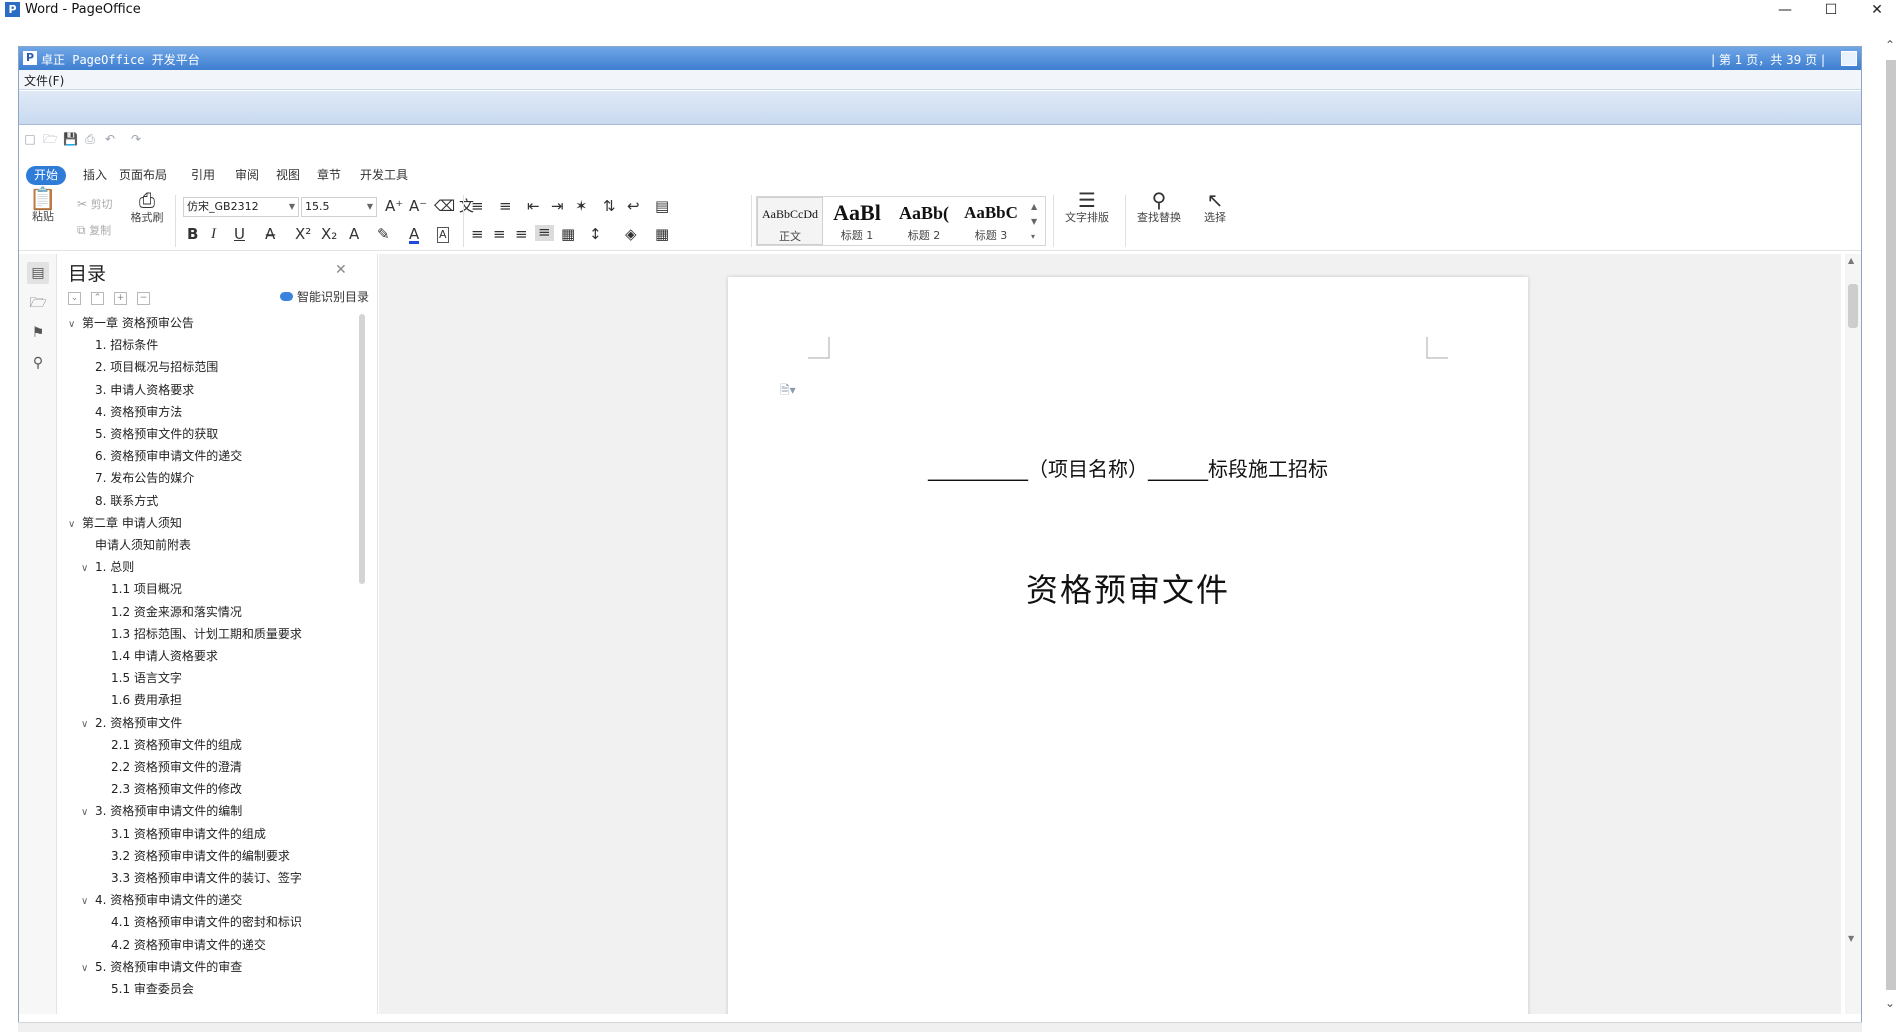  Describe the element at coordinates (857, 221) in the screenshot. I see `style-heading-1: AaBl 标题 1` at that location.